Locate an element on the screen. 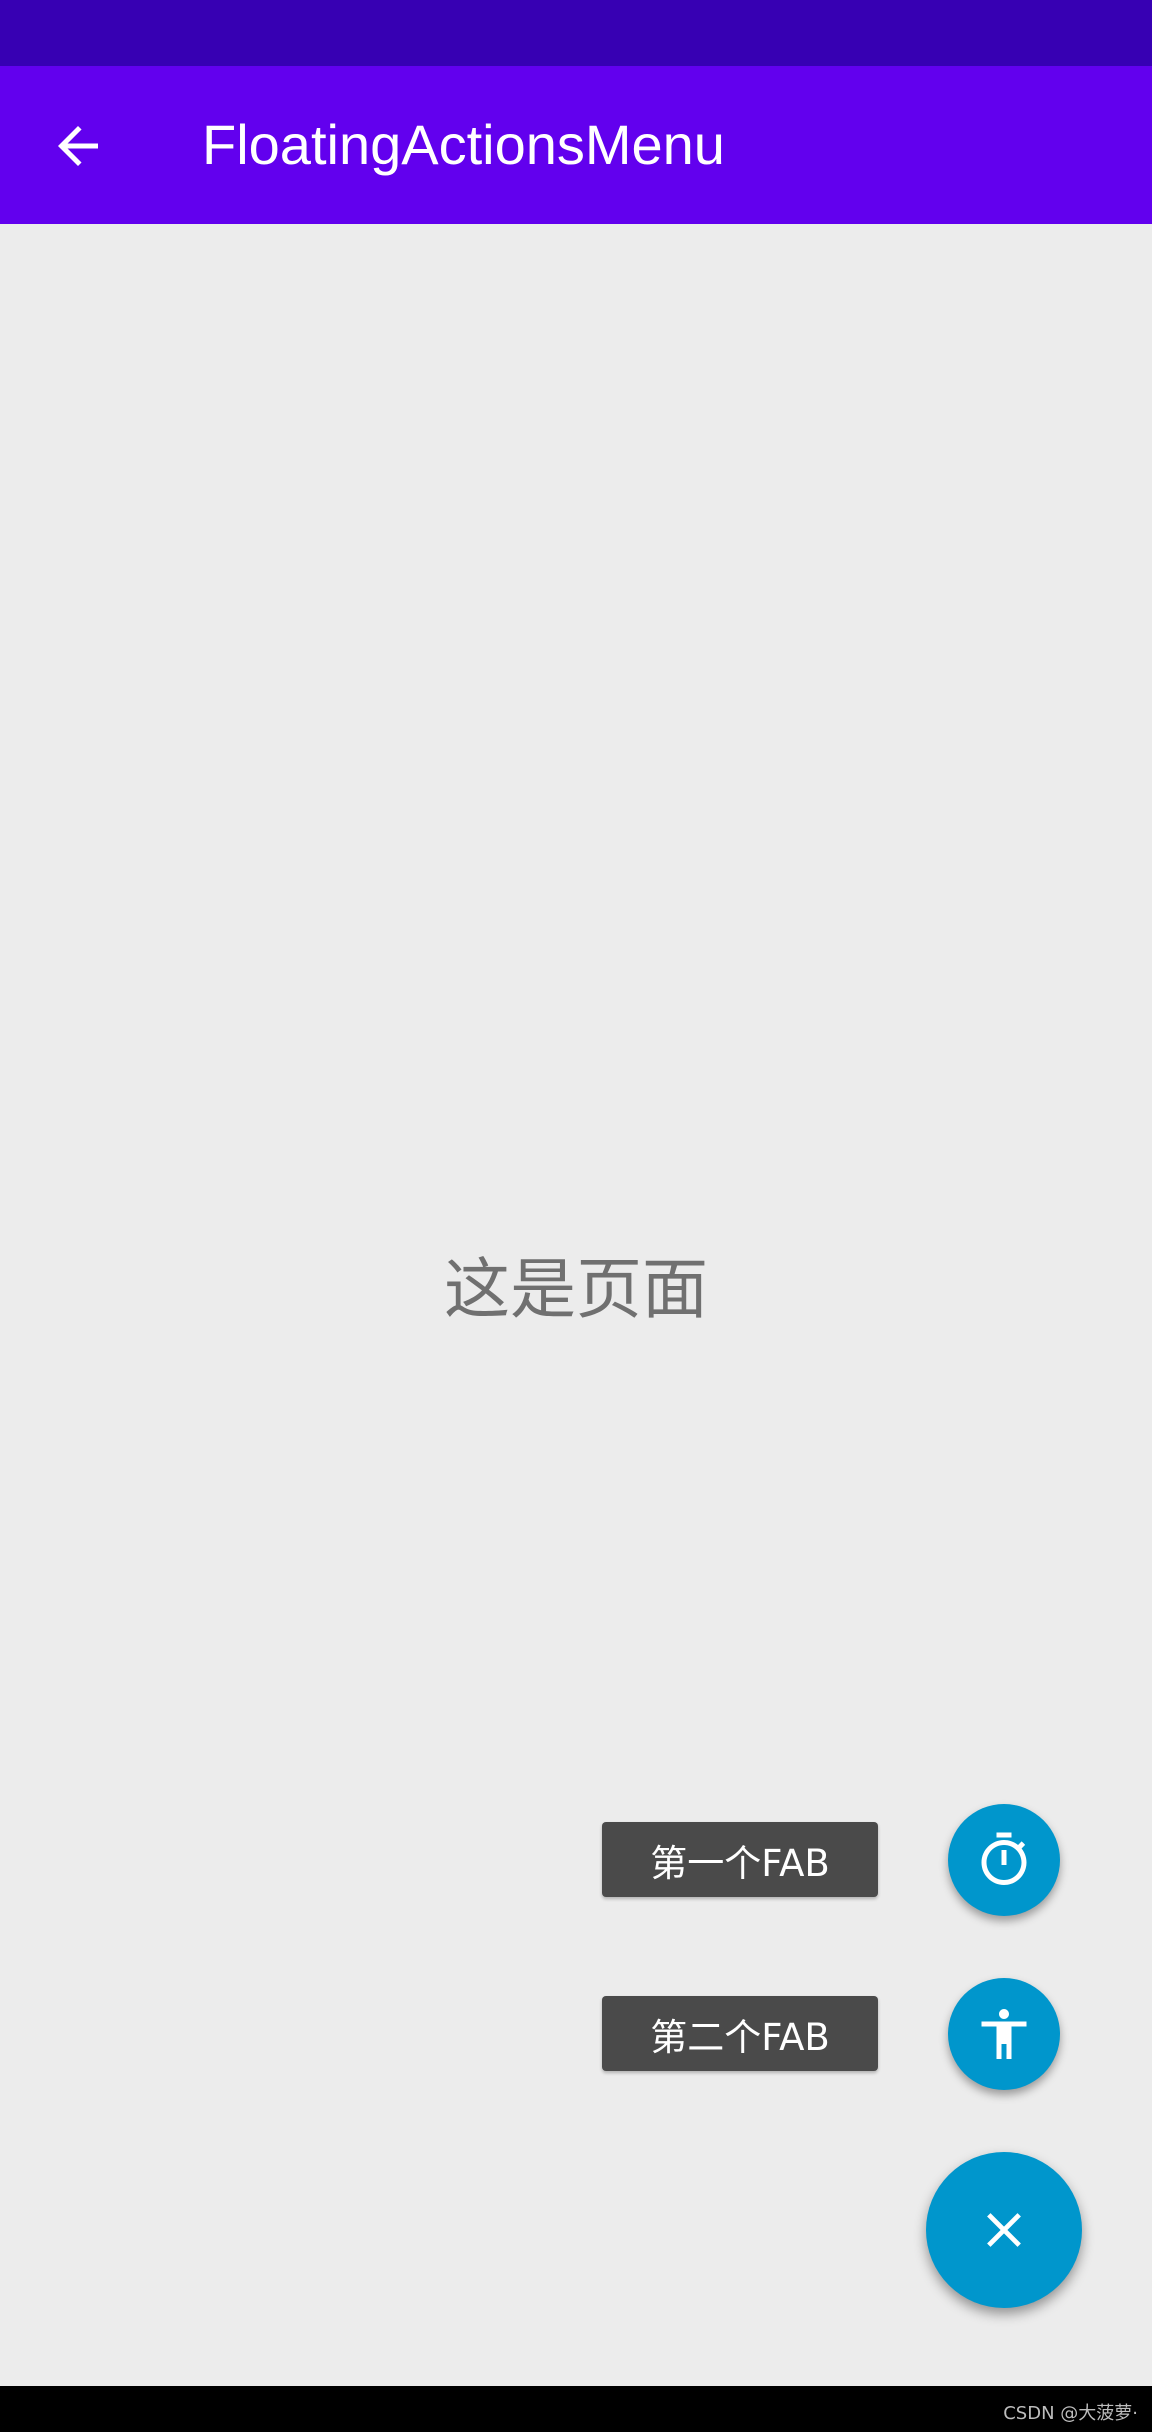 The image size is (1152, 2432). fab-label-first: 第一个FAB is located at coordinates (740, 1859).